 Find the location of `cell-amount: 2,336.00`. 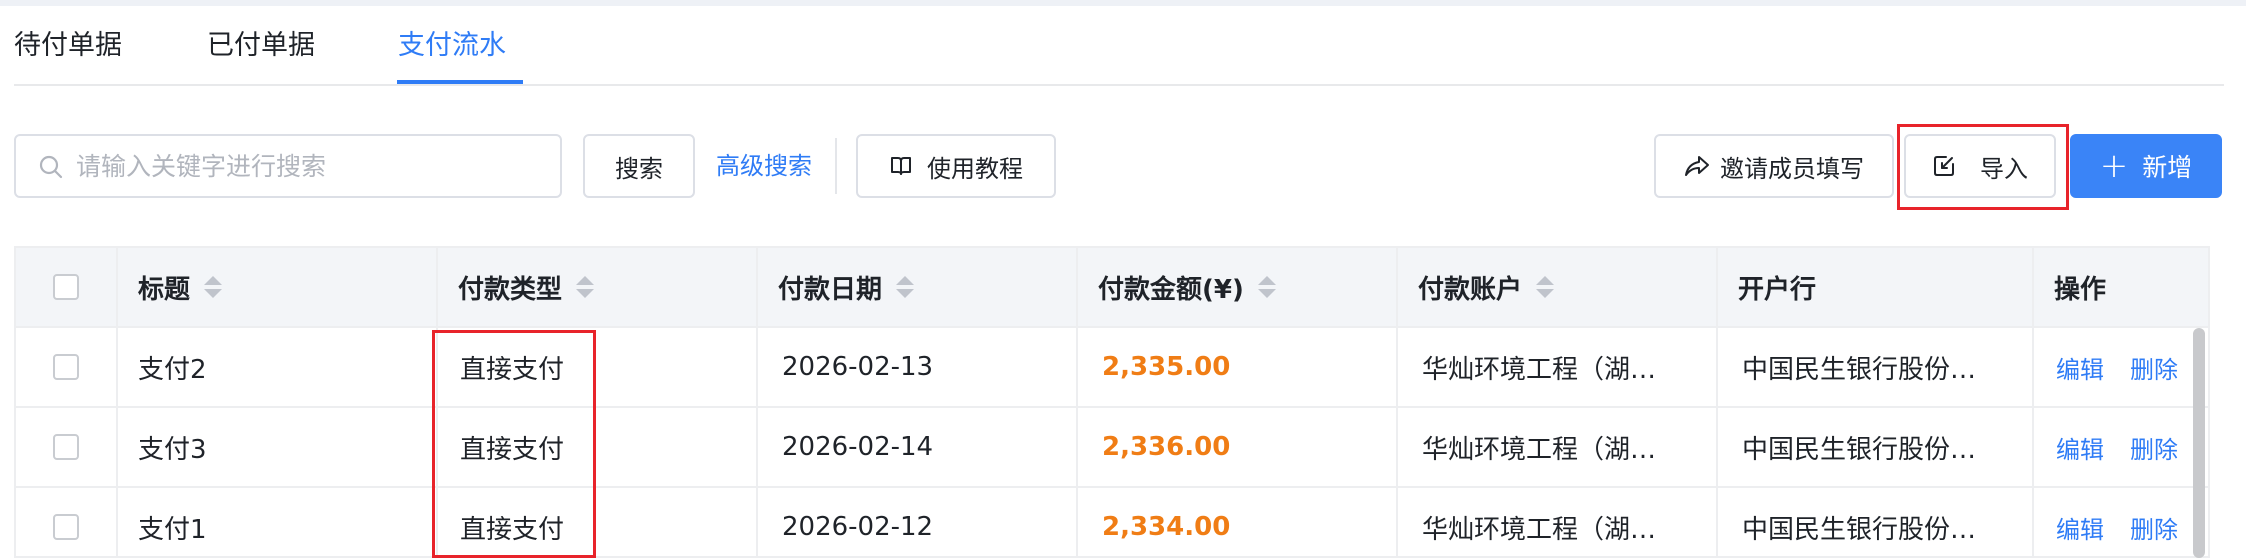

cell-amount: 2,336.00 is located at coordinates (1236, 447).